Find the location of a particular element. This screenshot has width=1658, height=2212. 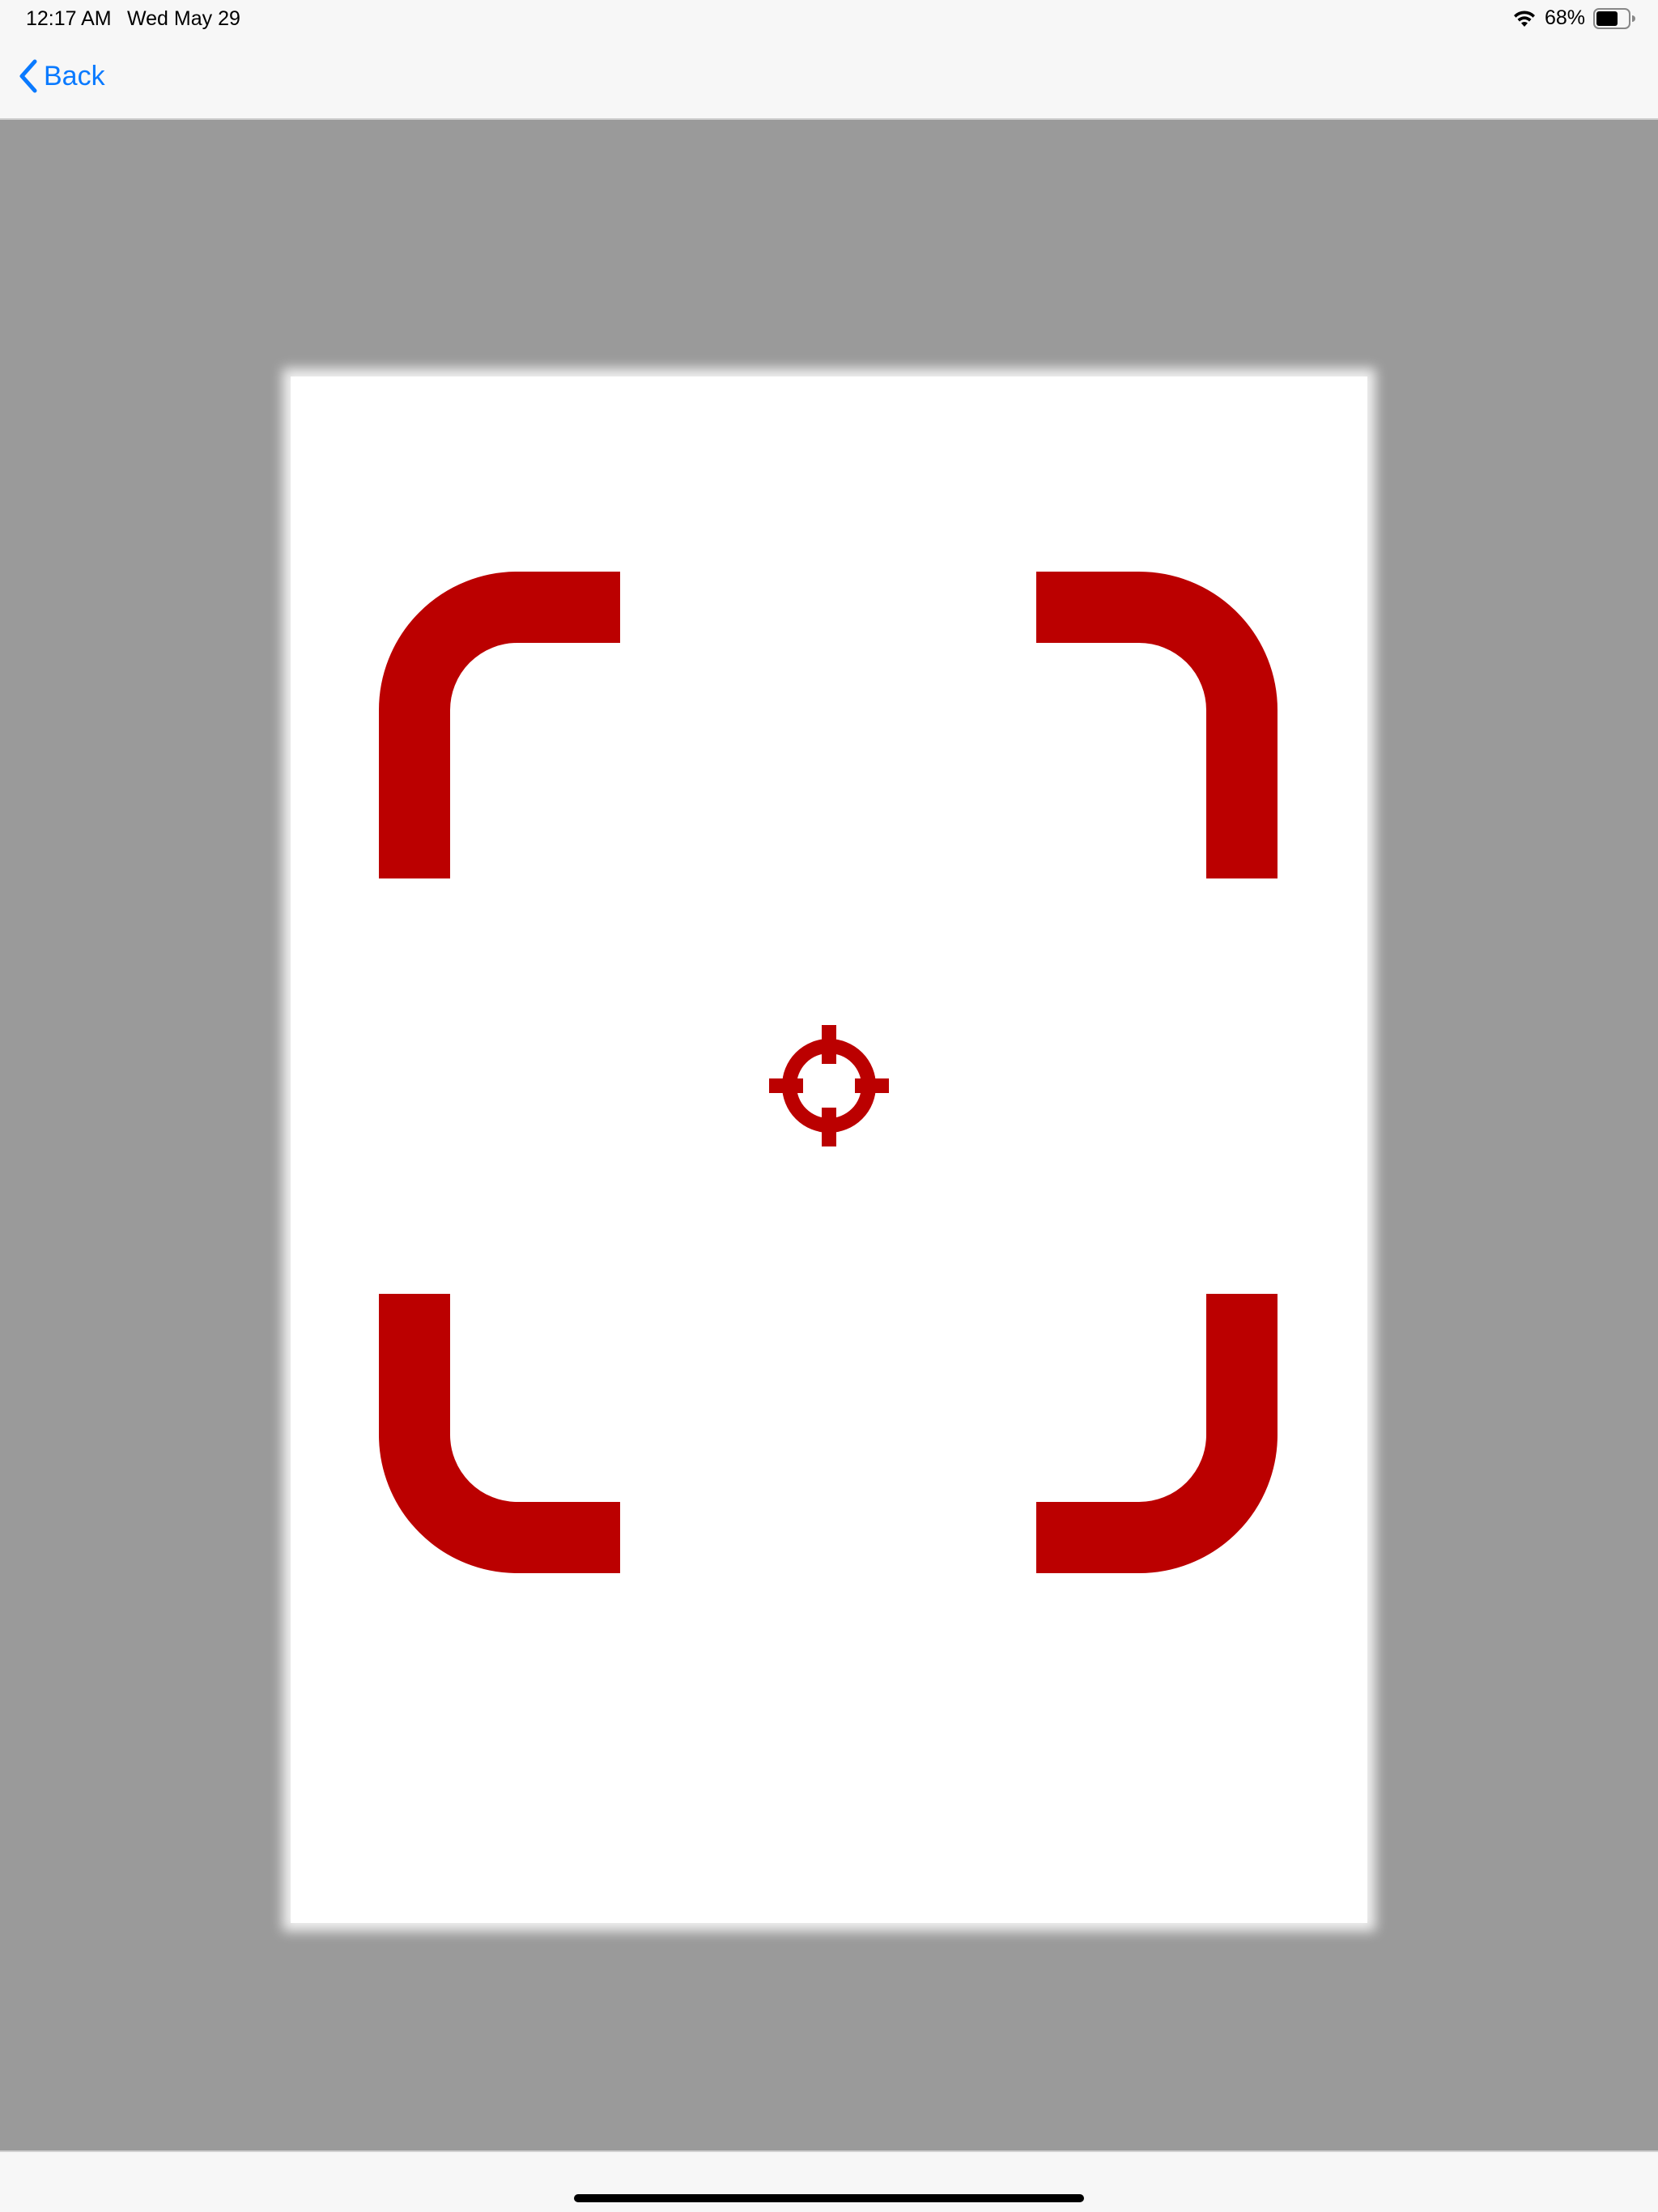

scan-frame-corner-bottom-left is located at coordinates (499, 1433).